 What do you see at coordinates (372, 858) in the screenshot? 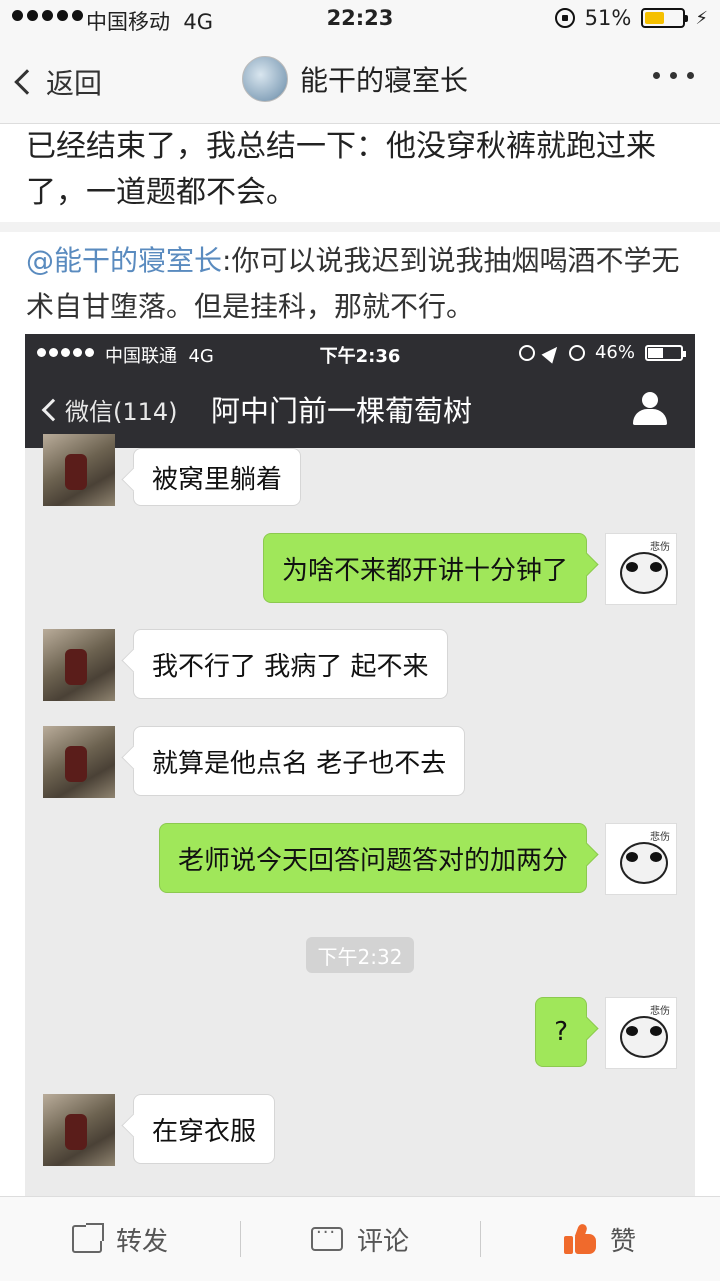
I see `chat-message: 老师说今天回答问题答对的加两分` at bounding box center [372, 858].